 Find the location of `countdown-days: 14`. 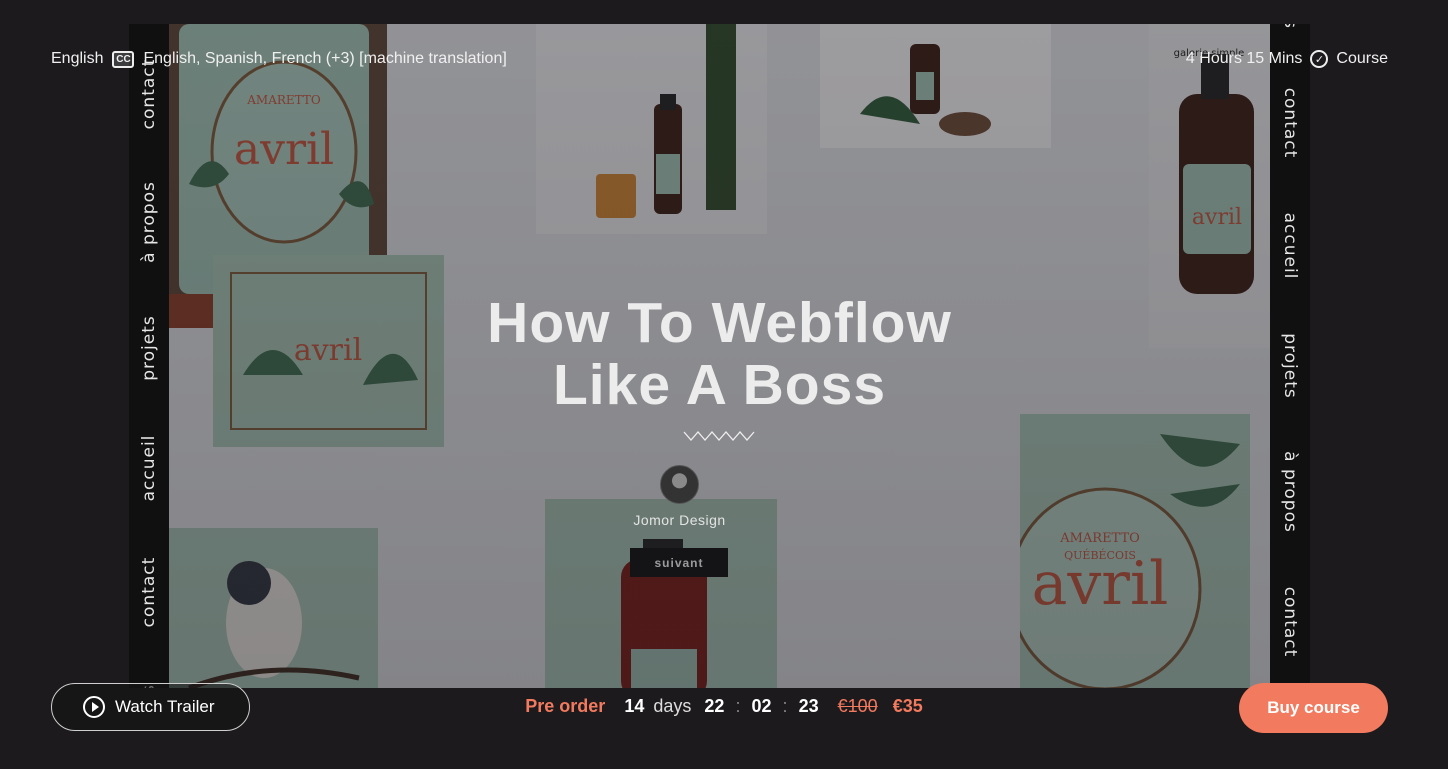

countdown-days: 14 is located at coordinates (634, 706).